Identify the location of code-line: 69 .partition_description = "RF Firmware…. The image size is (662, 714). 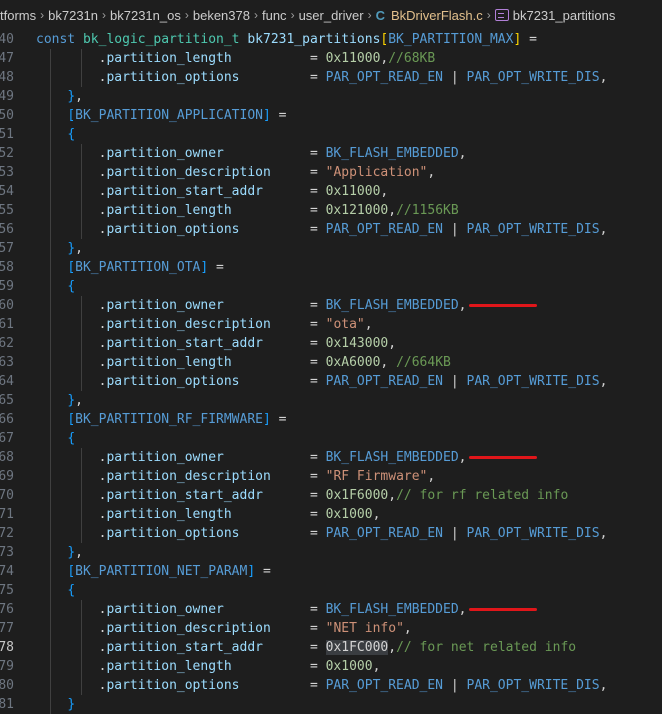
(331, 476).